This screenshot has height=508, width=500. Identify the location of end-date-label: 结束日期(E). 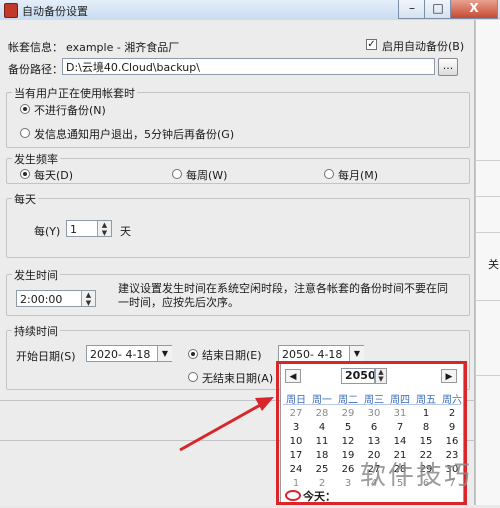
(232, 355).